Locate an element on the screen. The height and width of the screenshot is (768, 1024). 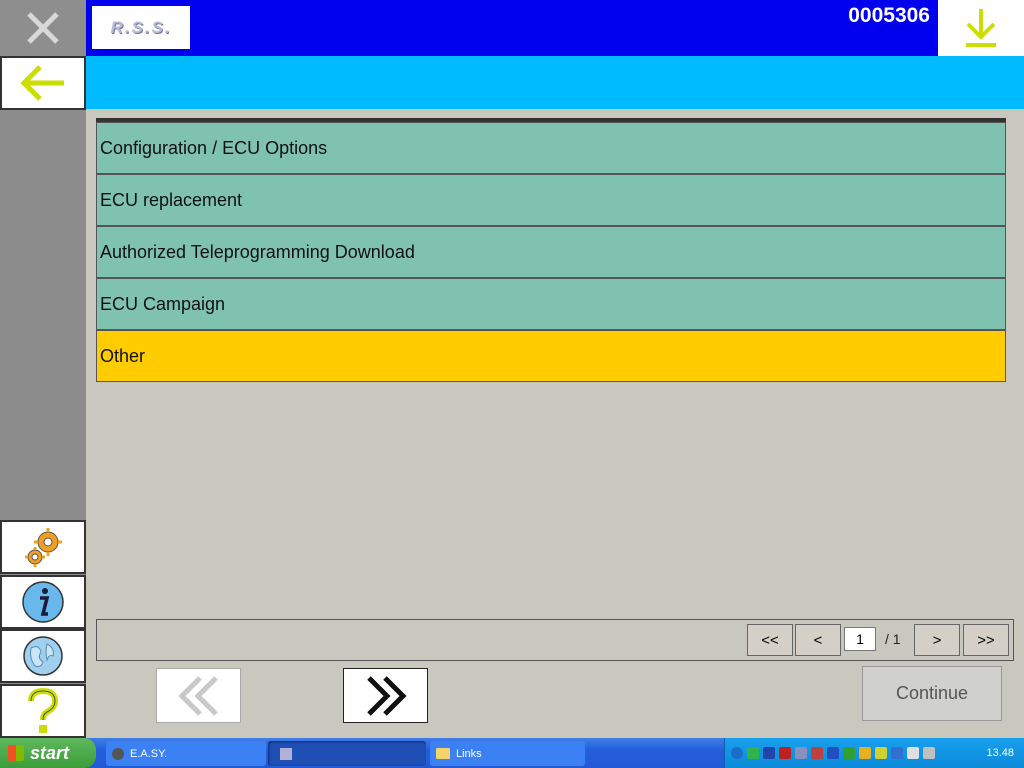
list-item-label: Configuration / ECU Options is located at coordinates (214, 147).